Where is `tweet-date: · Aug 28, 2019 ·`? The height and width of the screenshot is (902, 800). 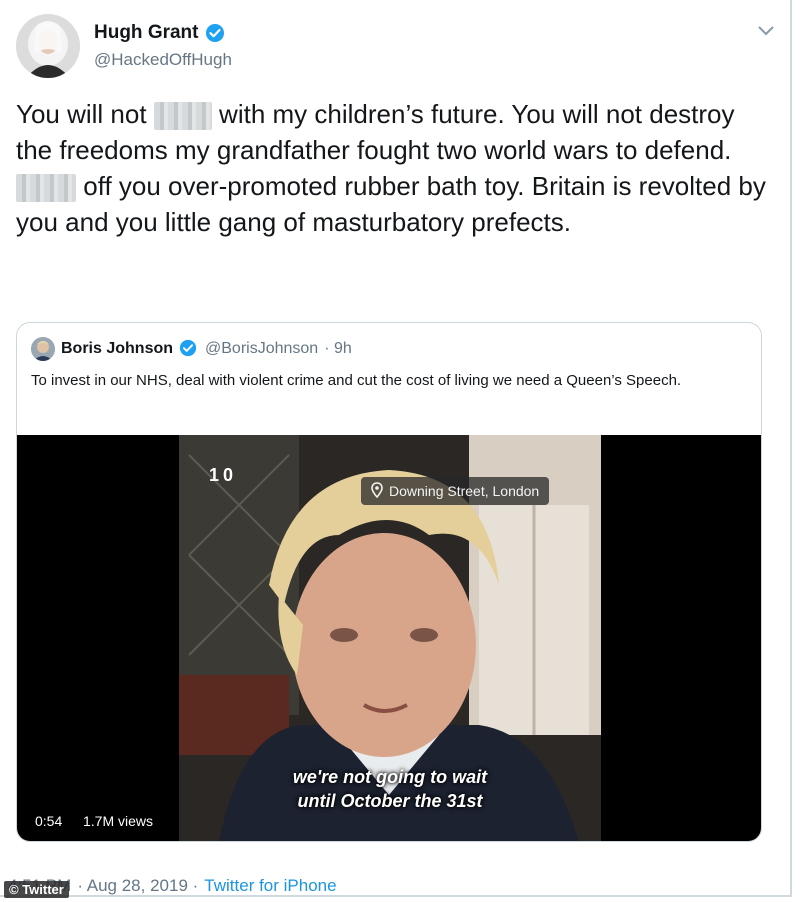
tweet-date: · Aug 28, 2019 · is located at coordinates (137, 886).